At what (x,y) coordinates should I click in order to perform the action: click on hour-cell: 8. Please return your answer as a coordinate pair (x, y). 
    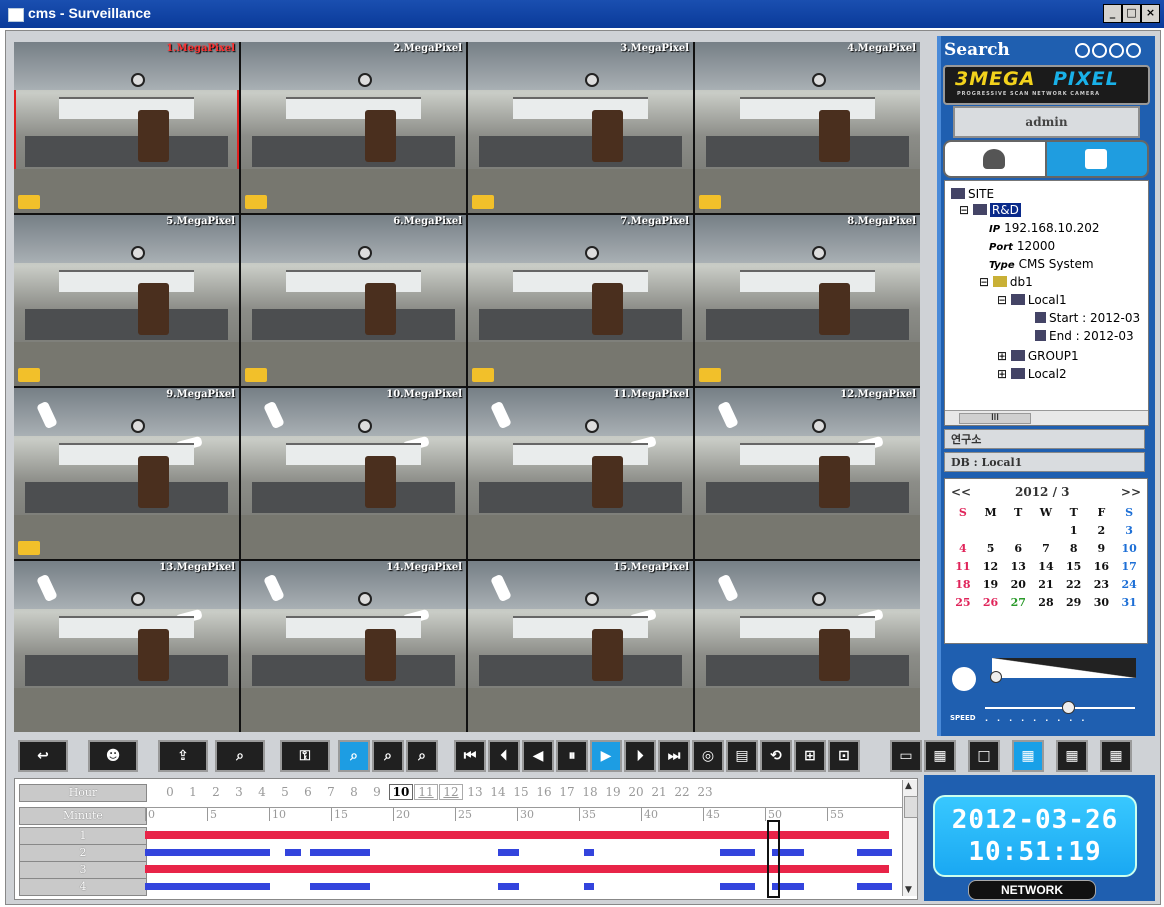
    Looking at the image, I should click on (354, 792).